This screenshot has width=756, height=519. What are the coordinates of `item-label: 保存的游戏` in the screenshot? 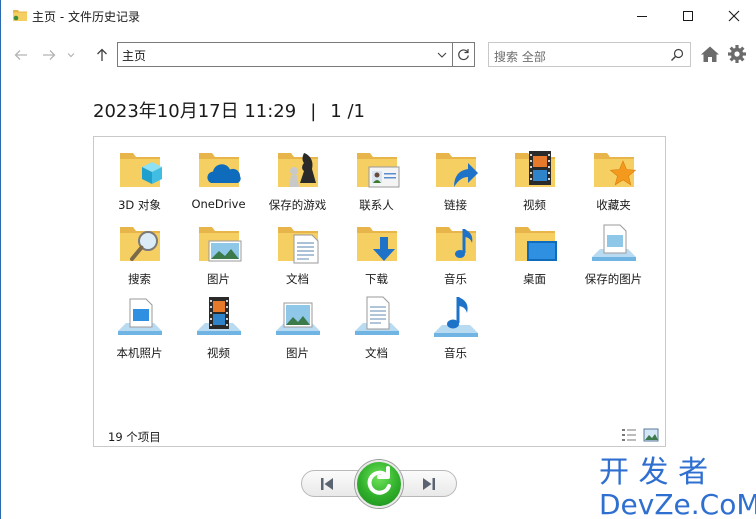 It's located at (297, 205).